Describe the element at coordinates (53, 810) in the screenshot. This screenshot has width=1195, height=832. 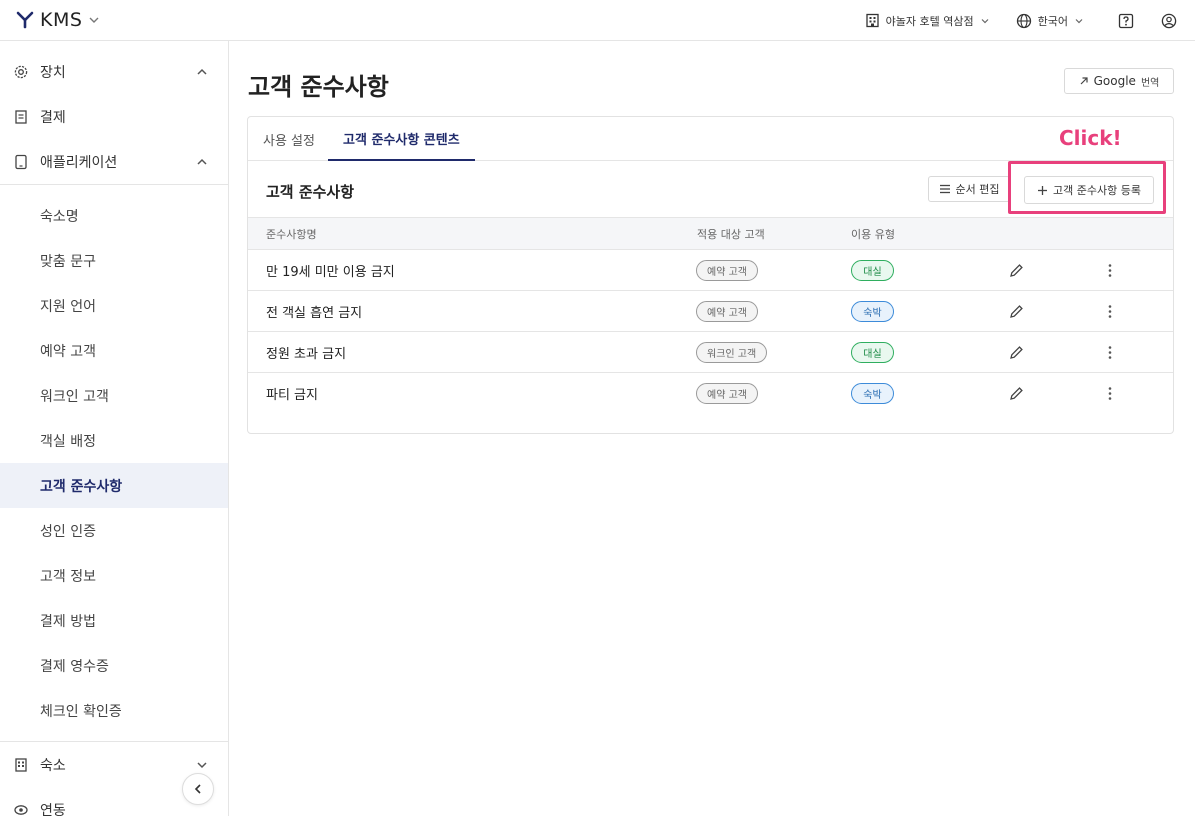
I see `sidebar-item-label: 연동` at that location.